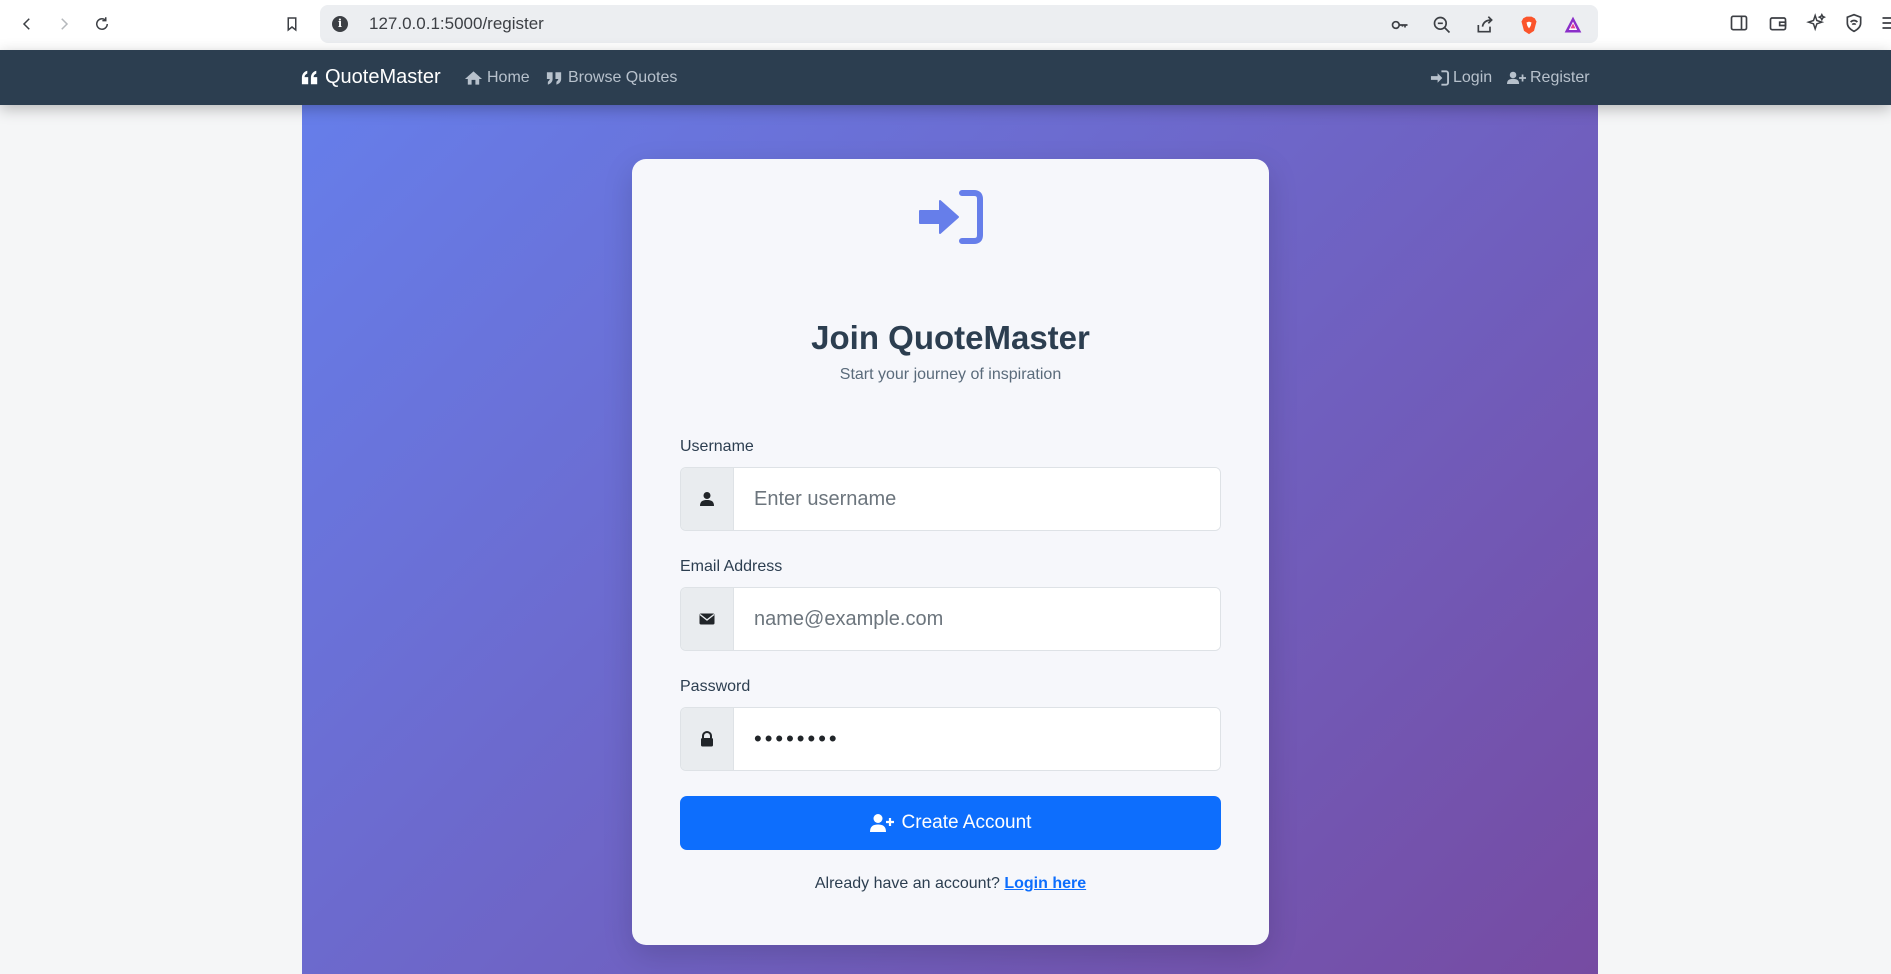 The height and width of the screenshot is (974, 1891). Describe the element at coordinates (1779, 24) in the screenshot. I see `wallet-icon` at that location.